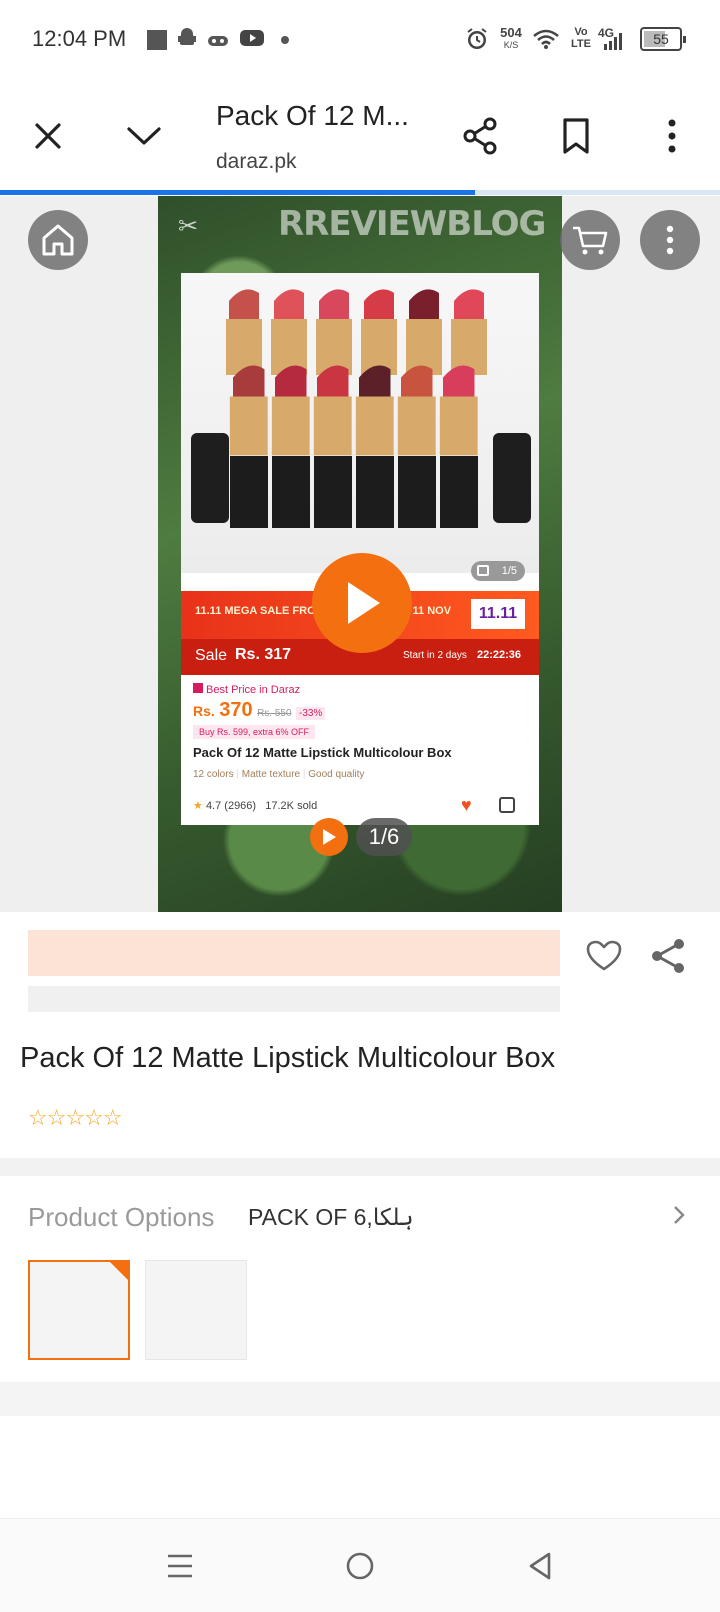  I want to click on video-play-button, so click(362, 603).